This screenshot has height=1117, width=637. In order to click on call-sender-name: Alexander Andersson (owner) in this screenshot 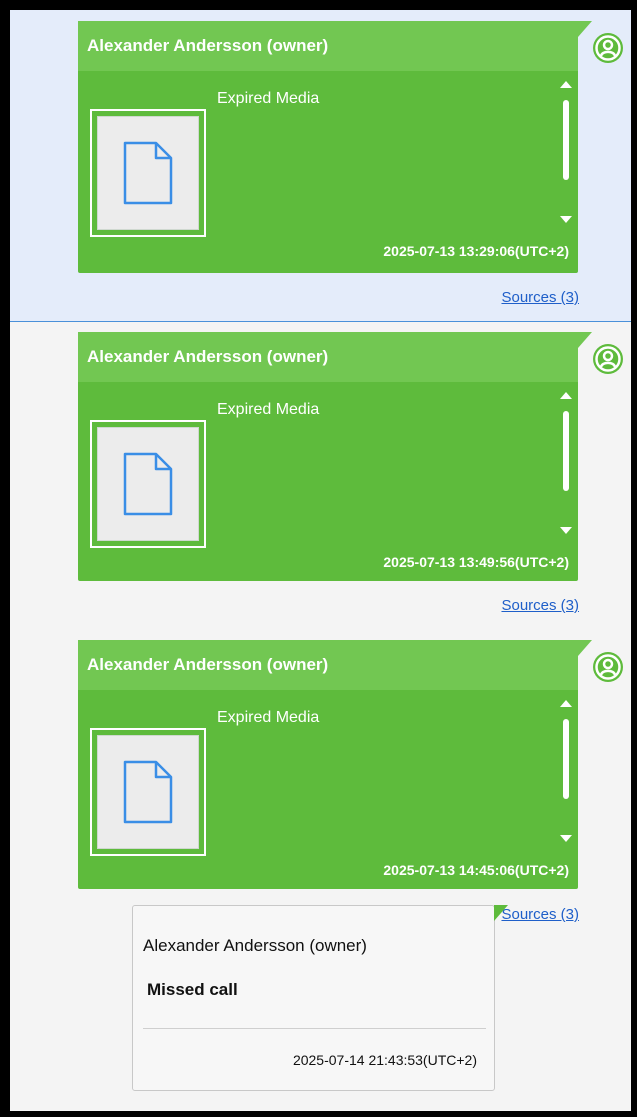, I will do `click(255, 945)`.